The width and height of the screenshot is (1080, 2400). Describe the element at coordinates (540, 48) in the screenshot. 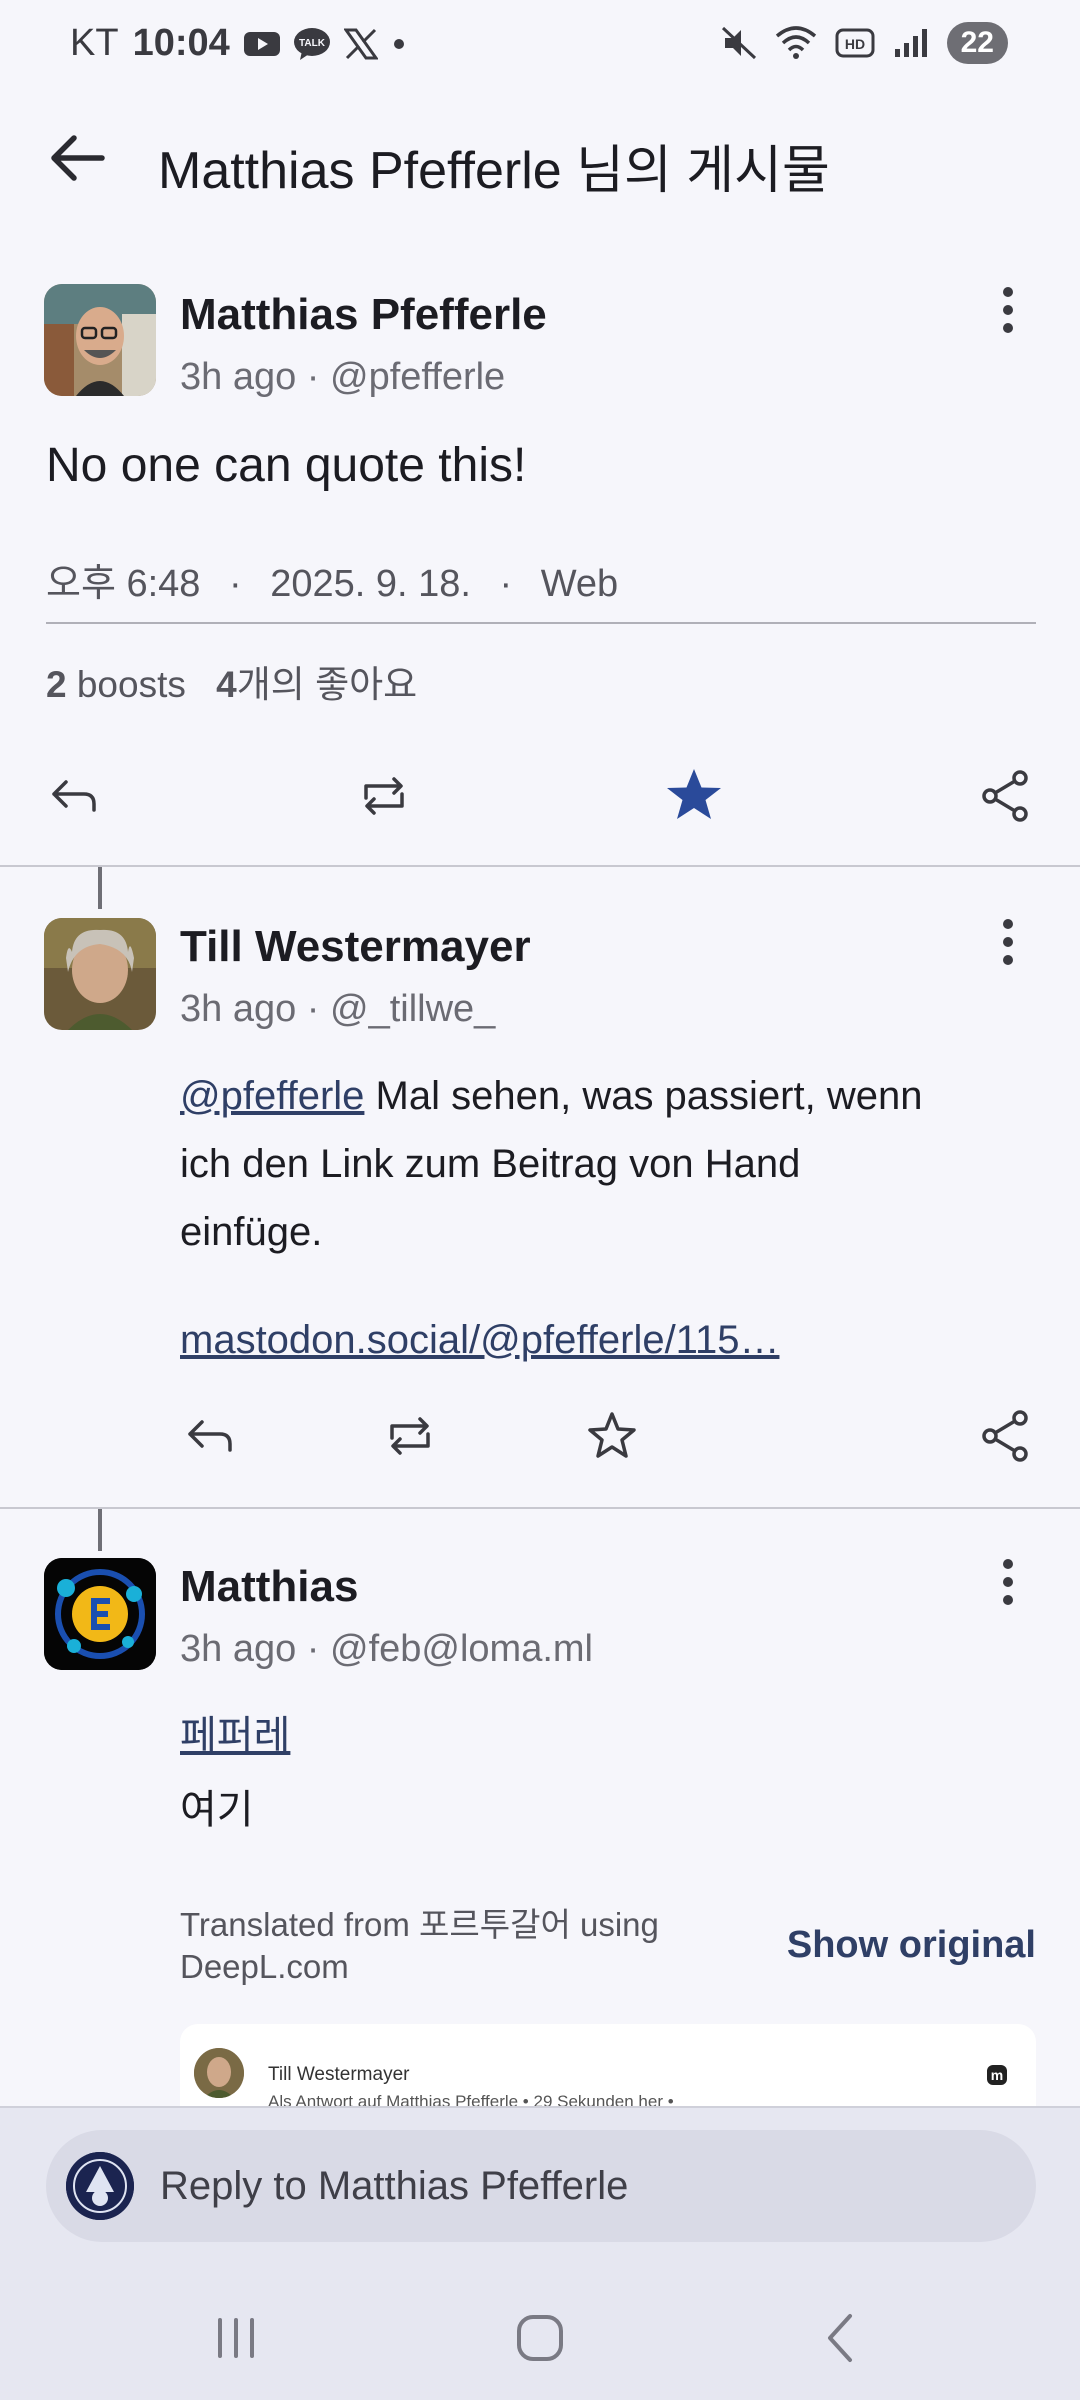

I see `status-bar: KT 10:04 TALK HD 22` at that location.